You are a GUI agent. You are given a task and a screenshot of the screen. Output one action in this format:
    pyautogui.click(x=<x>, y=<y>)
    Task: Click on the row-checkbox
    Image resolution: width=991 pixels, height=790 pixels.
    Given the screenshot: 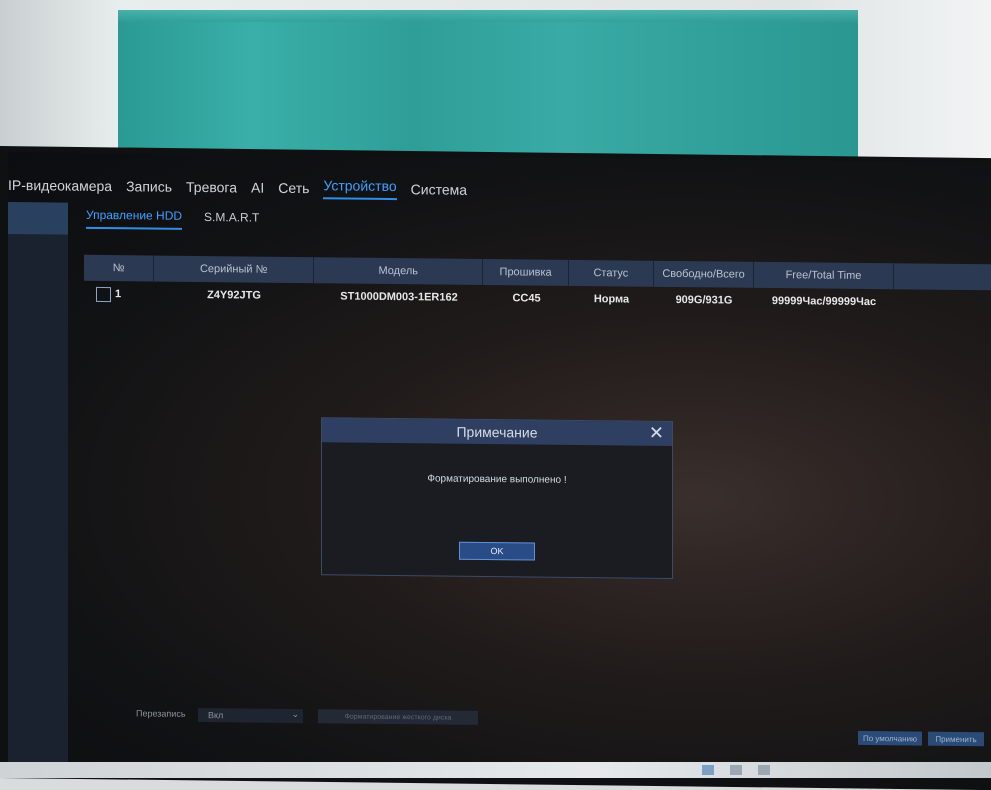 What is the action you would take?
    pyautogui.click(x=103, y=294)
    